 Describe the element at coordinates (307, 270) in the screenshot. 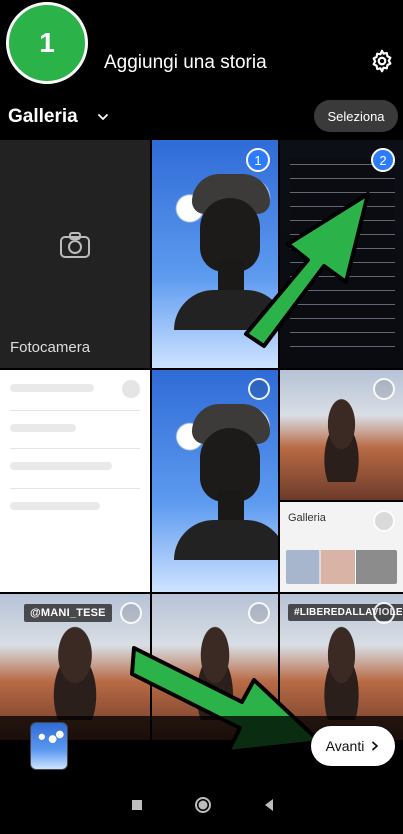

I see `guide-arrow-icon` at that location.